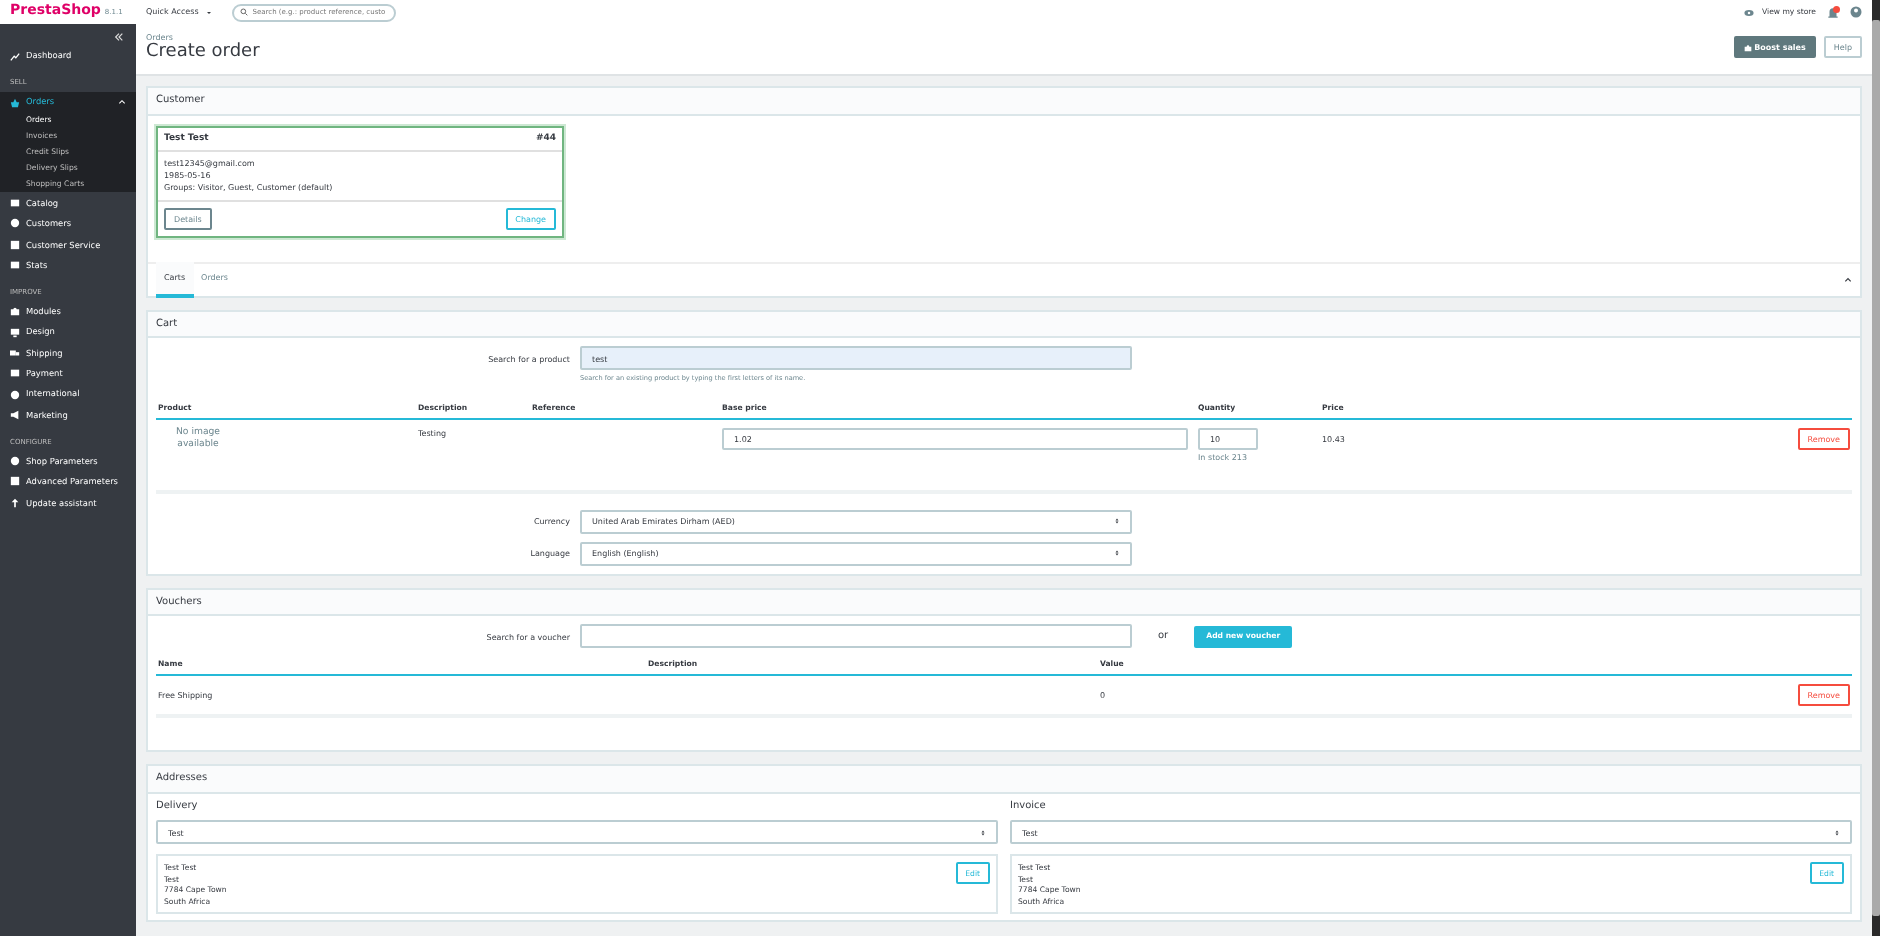 The image size is (1880, 936). I want to click on search-icon, so click(244, 12).